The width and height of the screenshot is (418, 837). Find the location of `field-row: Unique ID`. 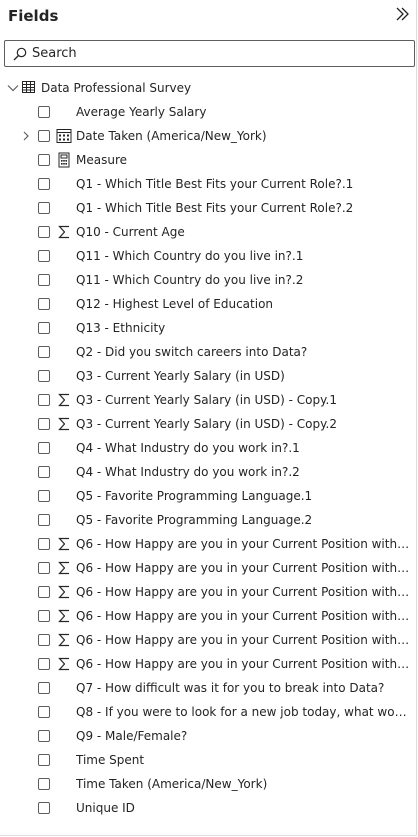

field-row: Unique ID is located at coordinates (208, 808).